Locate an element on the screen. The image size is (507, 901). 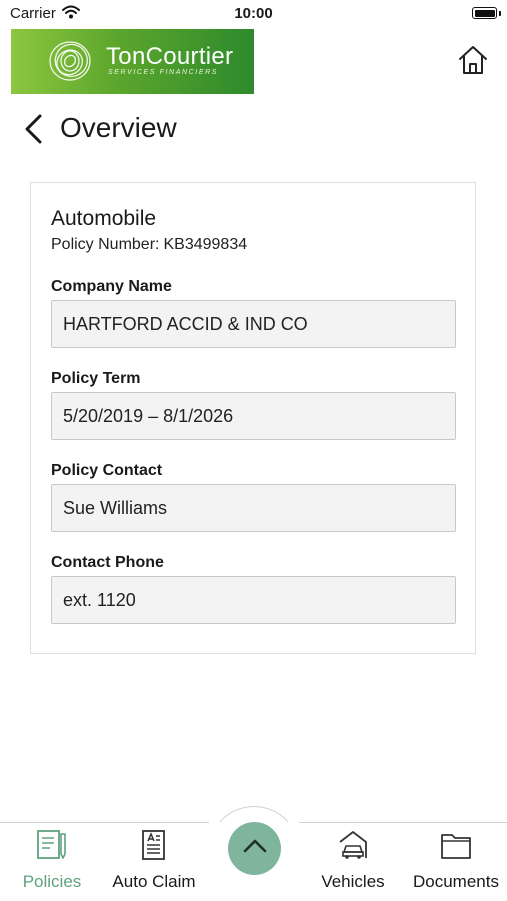
folder-icon is located at coordinates (456, 847).